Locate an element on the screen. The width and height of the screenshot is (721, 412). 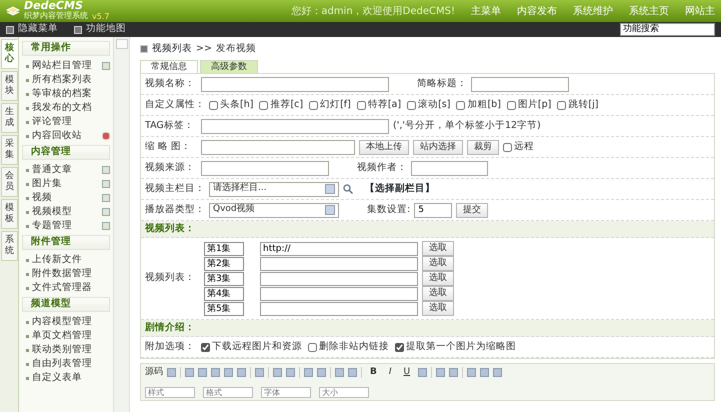
action-button: 裁剪 is located at coordinates (483, 147).